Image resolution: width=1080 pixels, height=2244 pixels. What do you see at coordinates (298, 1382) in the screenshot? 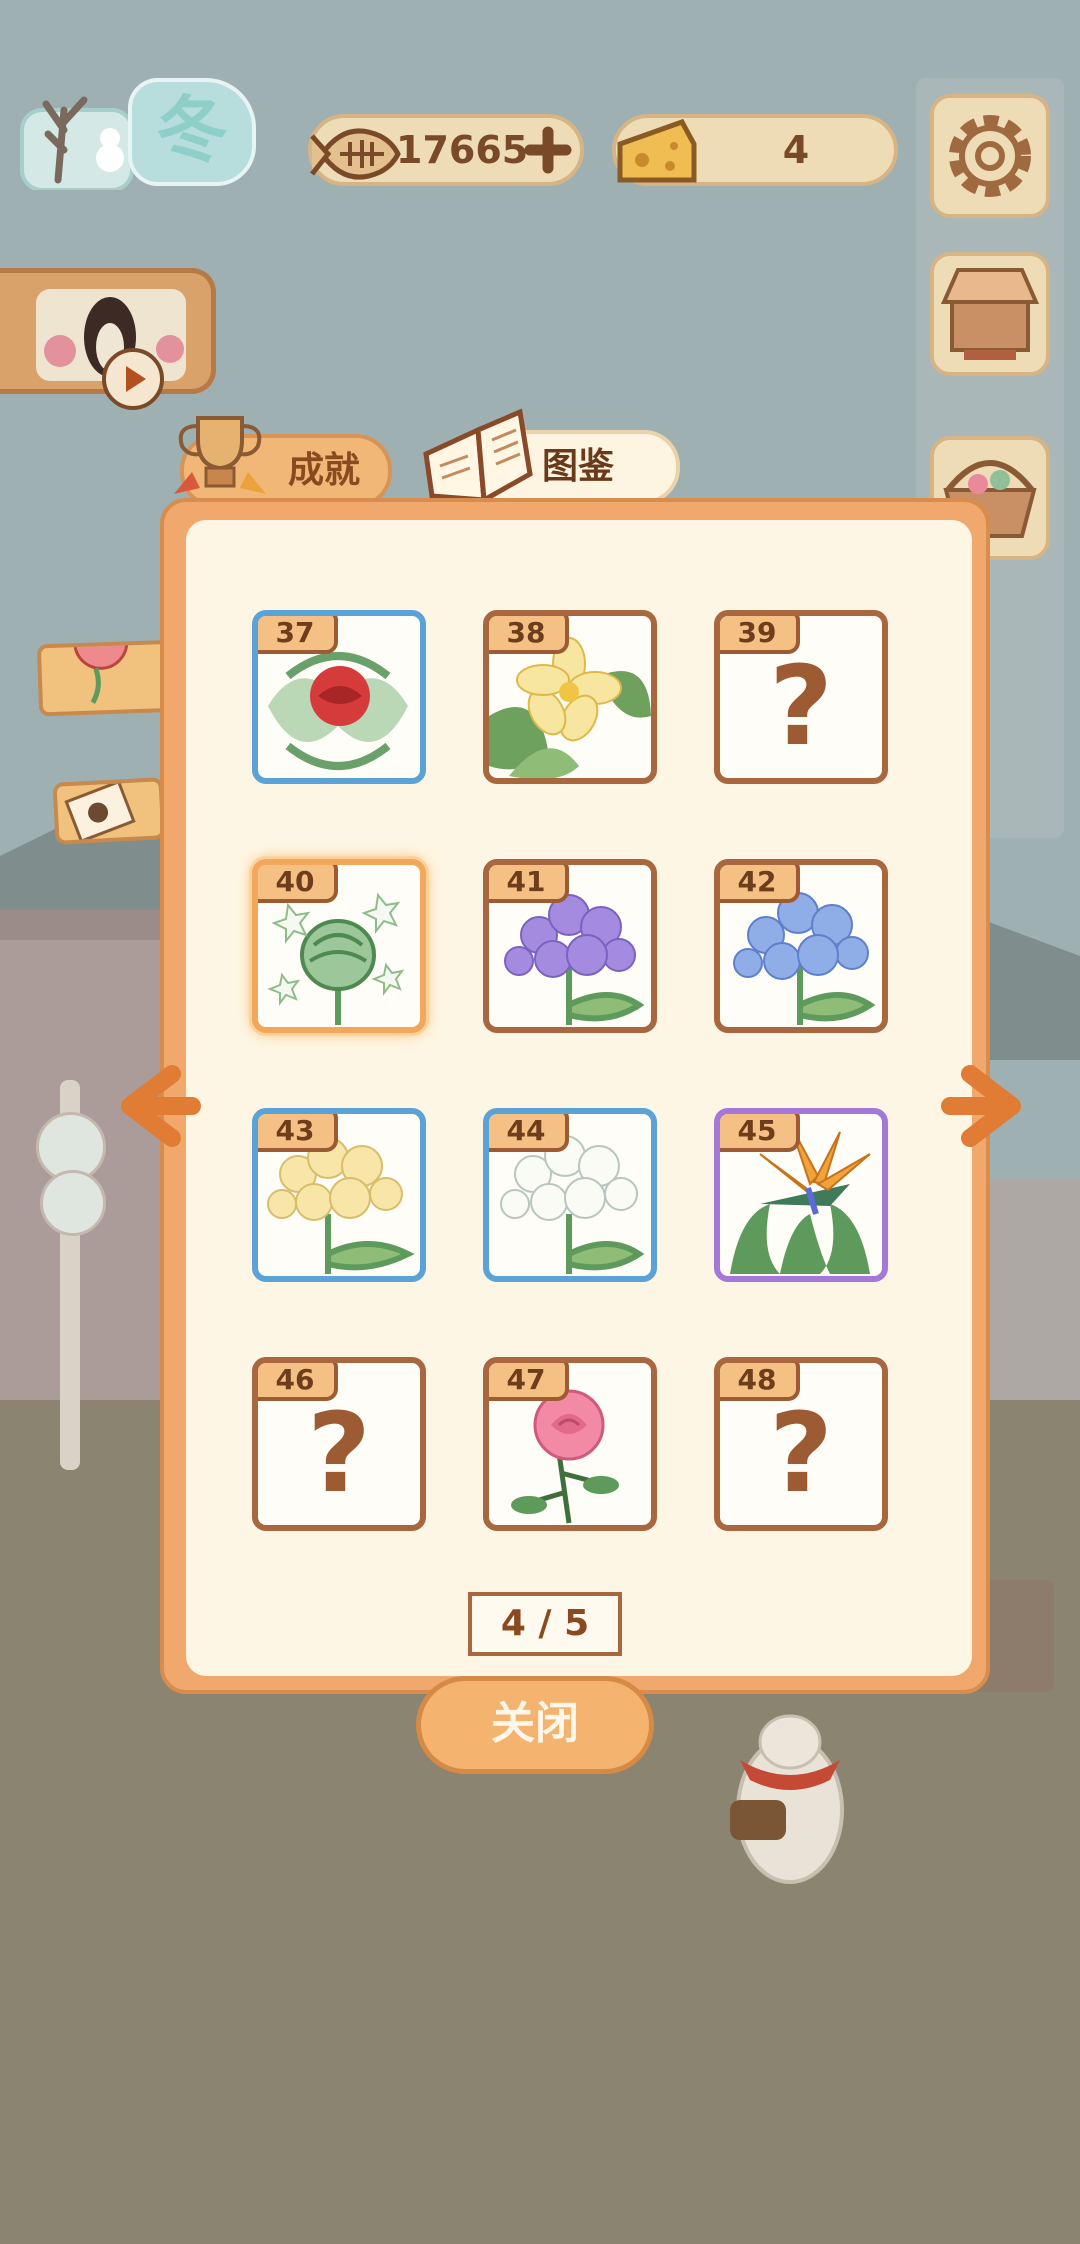
I see `card-number: 46` at bounding box center [298, 1382].